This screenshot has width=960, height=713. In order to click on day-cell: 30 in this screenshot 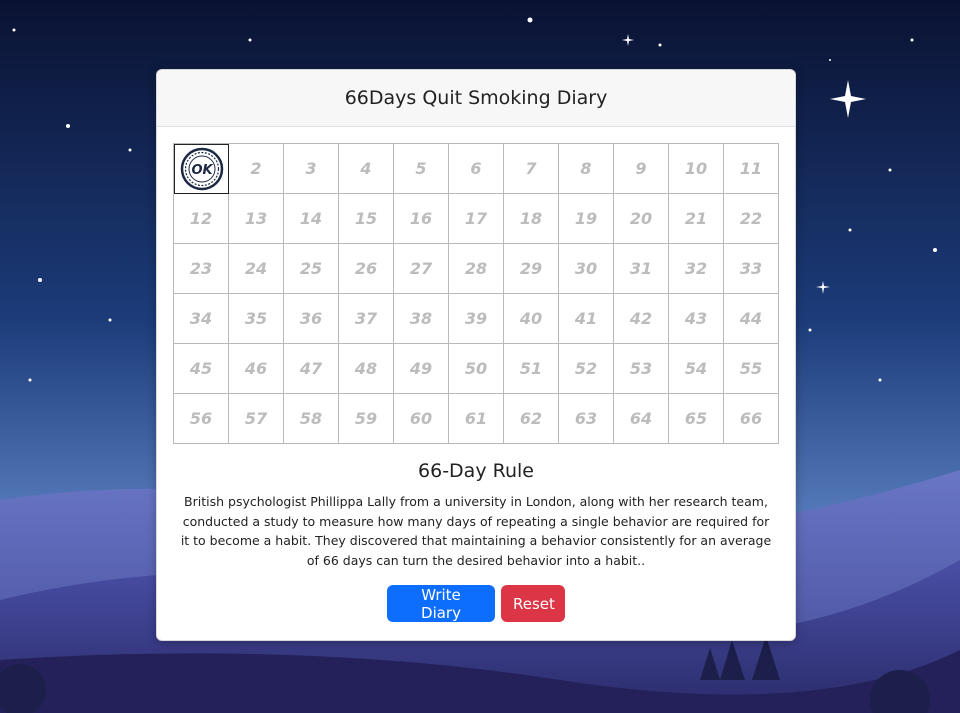, I will do `click(586, 269)`.